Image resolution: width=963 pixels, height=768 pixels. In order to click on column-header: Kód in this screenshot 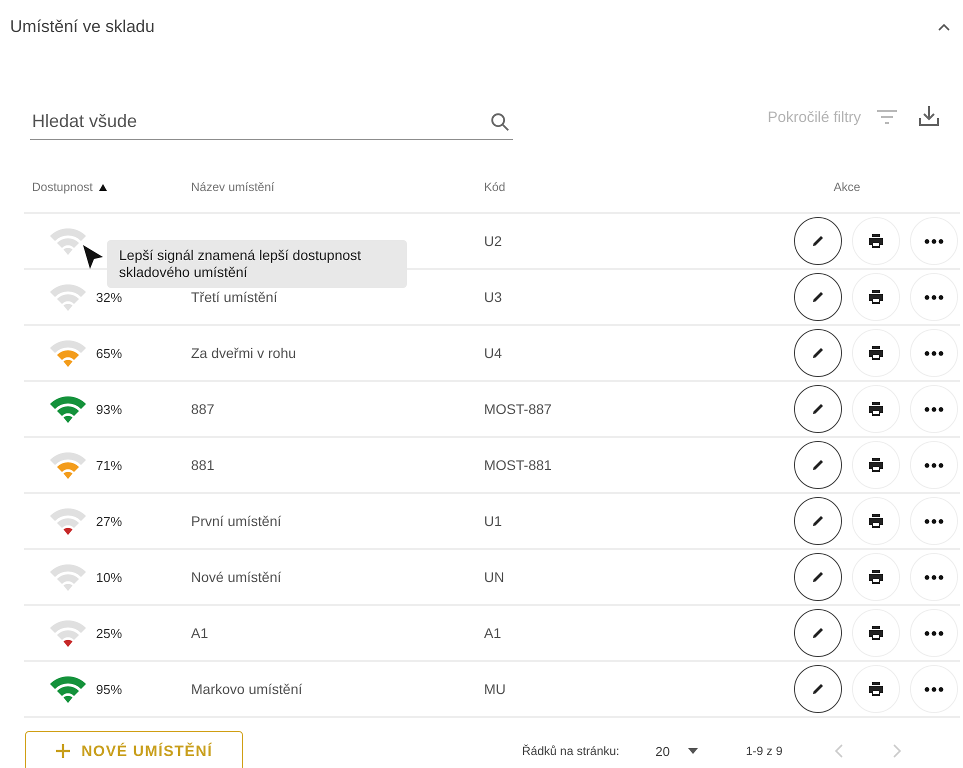, I will do `click(495, 187)`.